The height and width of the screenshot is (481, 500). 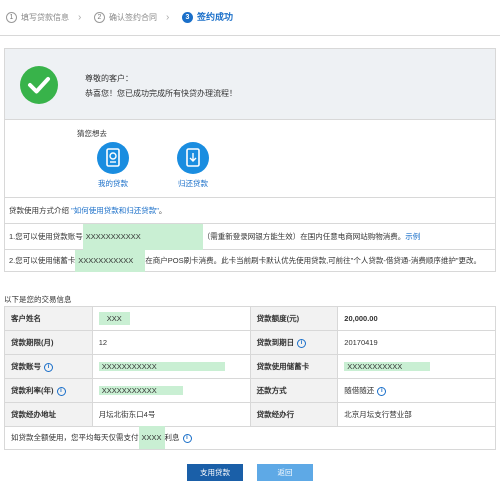 What do you see at coordinates (250, 18) in the screenshot?
I see `progress-steps: 1 填写贷款信息 › 2 确认签约合同 › 3 签约成功` at bounding box center [250, 18].